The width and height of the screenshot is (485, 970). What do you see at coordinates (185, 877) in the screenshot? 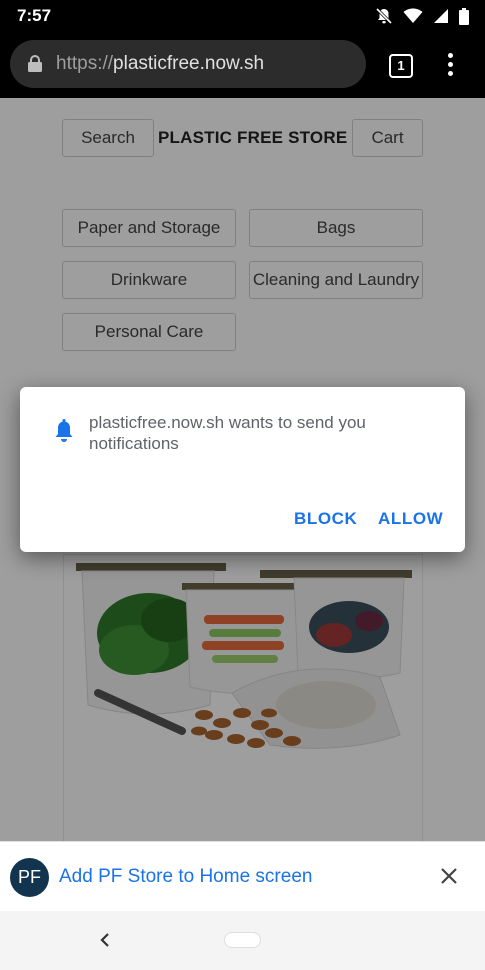
I see `add-to-home-link: Add PF Store to Home screen` at bounding box center [185, 877].